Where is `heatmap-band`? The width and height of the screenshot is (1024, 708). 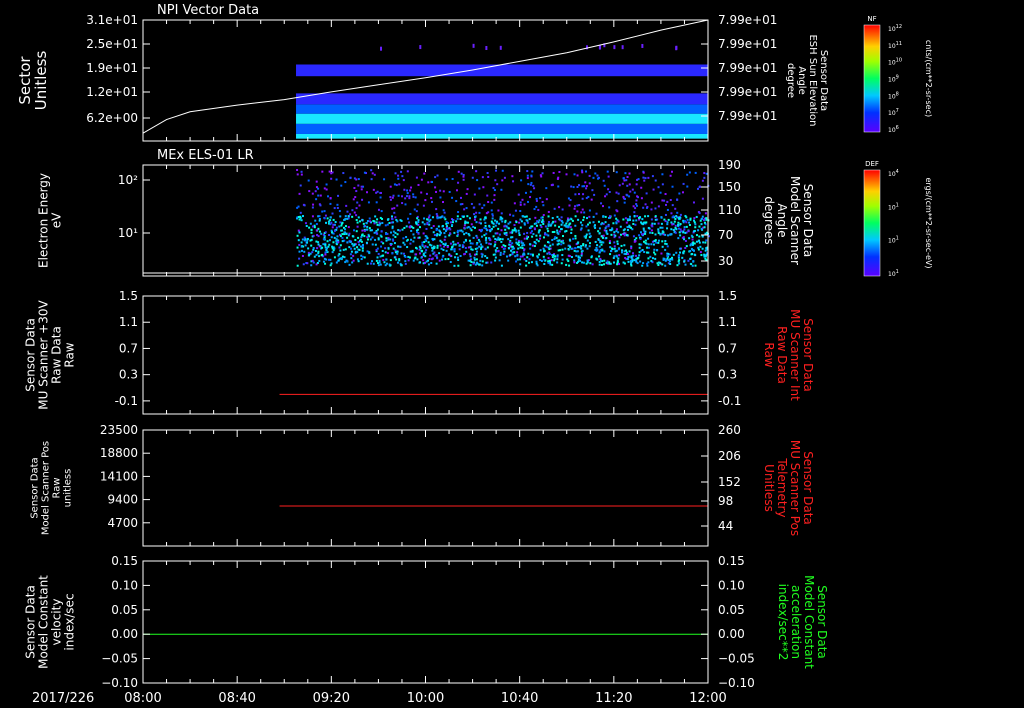 heatmap-band is located at coordinates (502, 99).